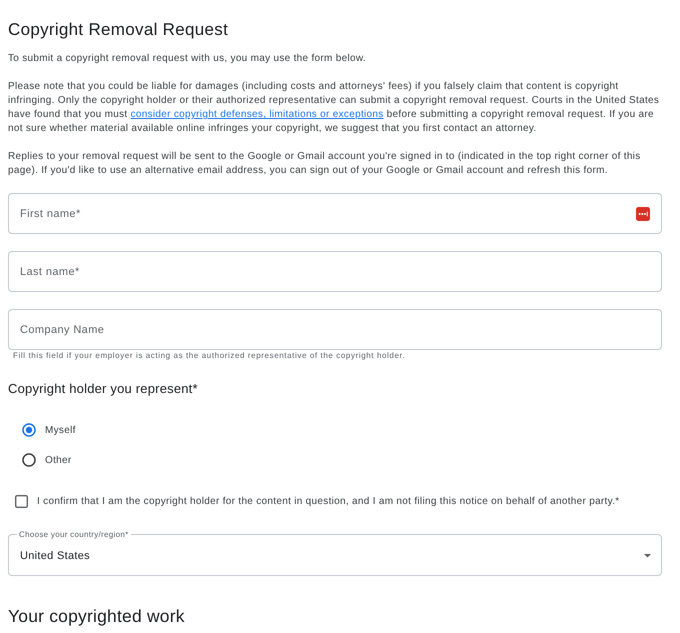 This screenshot has height=633, width=680. What do you see at coordinates (257, 114) in the screenshot?
I see `defenses-link: consider copyright defenses, limitations or exceptions` at bounding box center [257, 114].